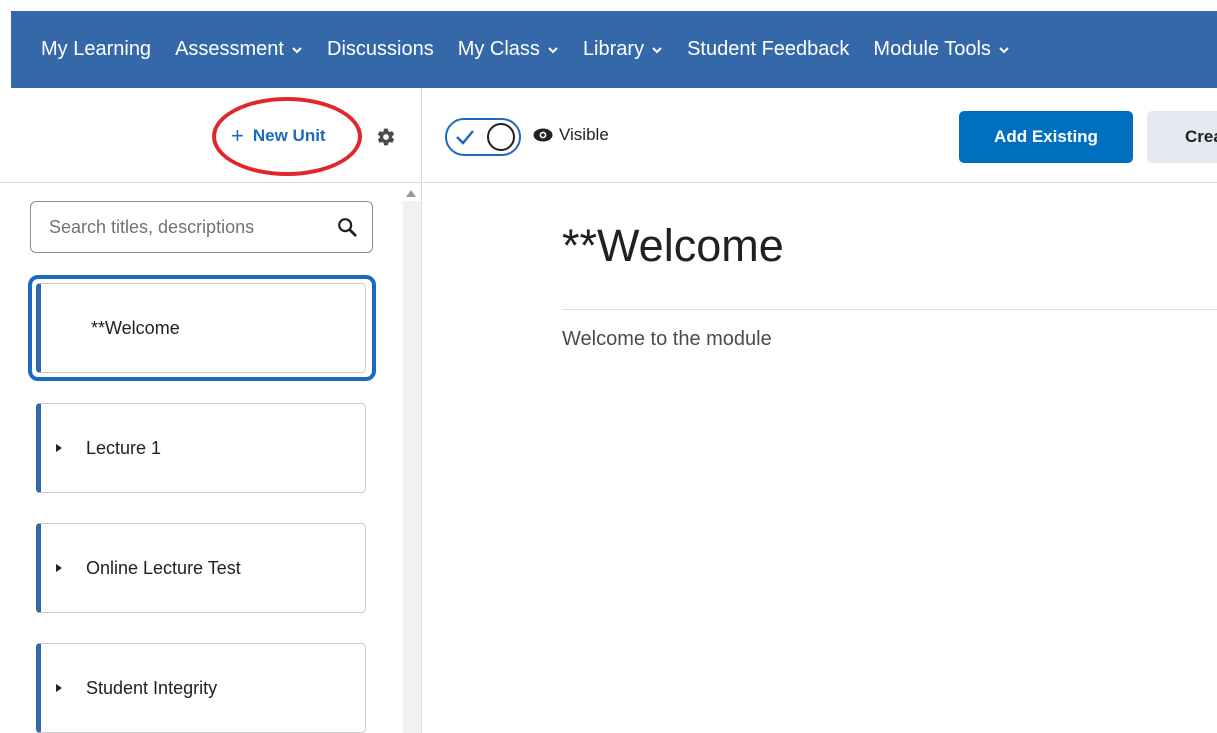 Image resolution: width=1217 pixels, height=733 pixels. I want to click on unit-item-lecture-1: Lecture 1, so click(201, 448).